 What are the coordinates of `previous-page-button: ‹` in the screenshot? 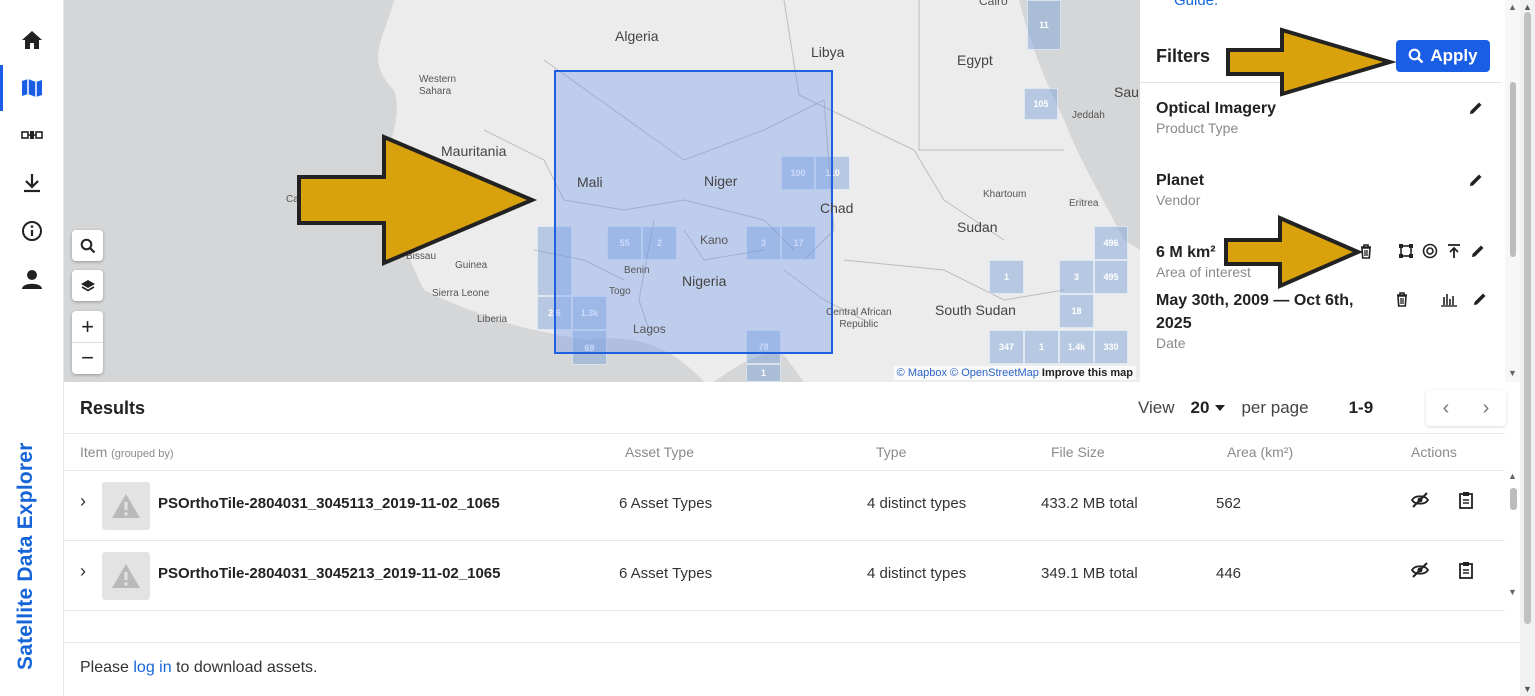 It's located at (1446, 408).